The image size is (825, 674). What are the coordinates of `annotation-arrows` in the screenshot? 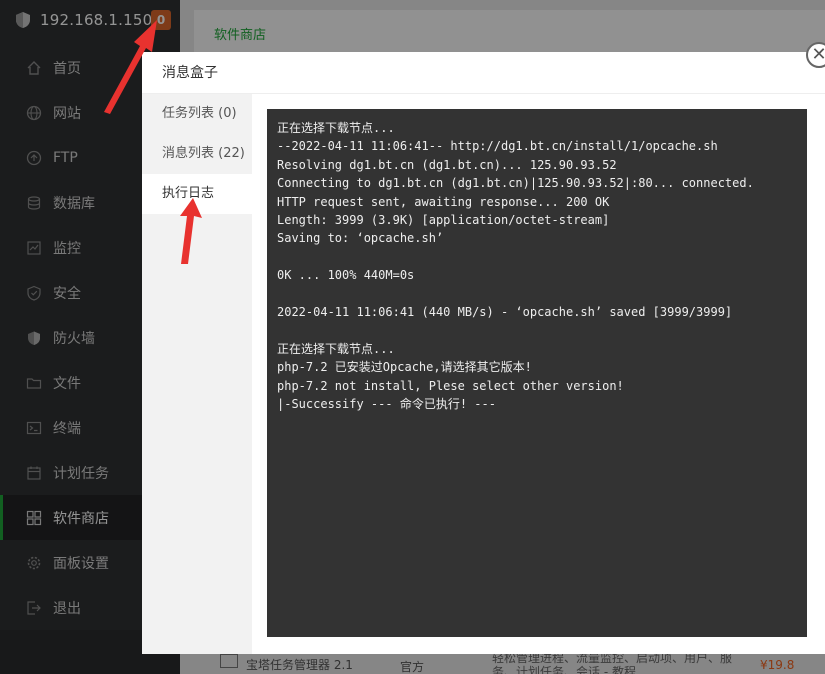 It's located at (153, 142).